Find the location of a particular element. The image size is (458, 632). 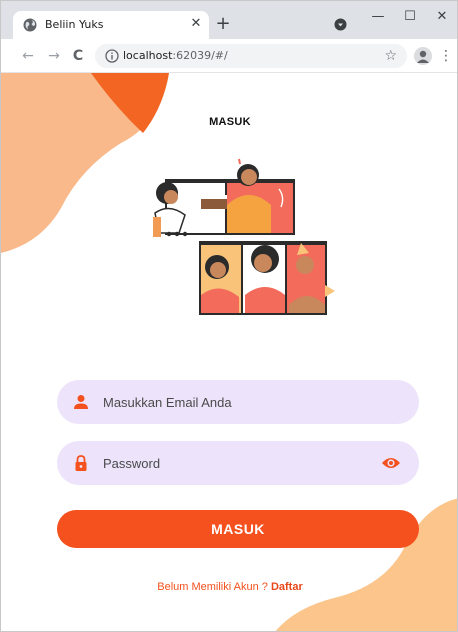

url-host: localhost is located at coordinates (148, 55).